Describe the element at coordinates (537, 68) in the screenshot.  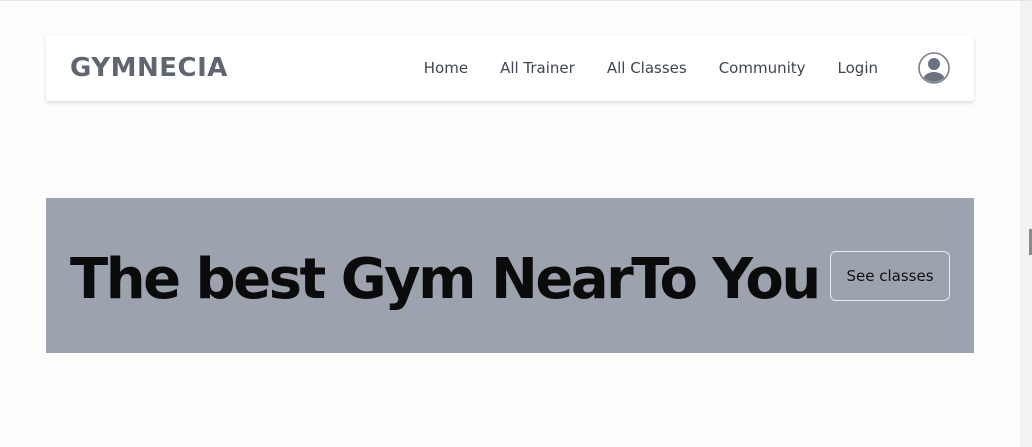
I see `nav-link-all-trainer: All Trainer` at that location.